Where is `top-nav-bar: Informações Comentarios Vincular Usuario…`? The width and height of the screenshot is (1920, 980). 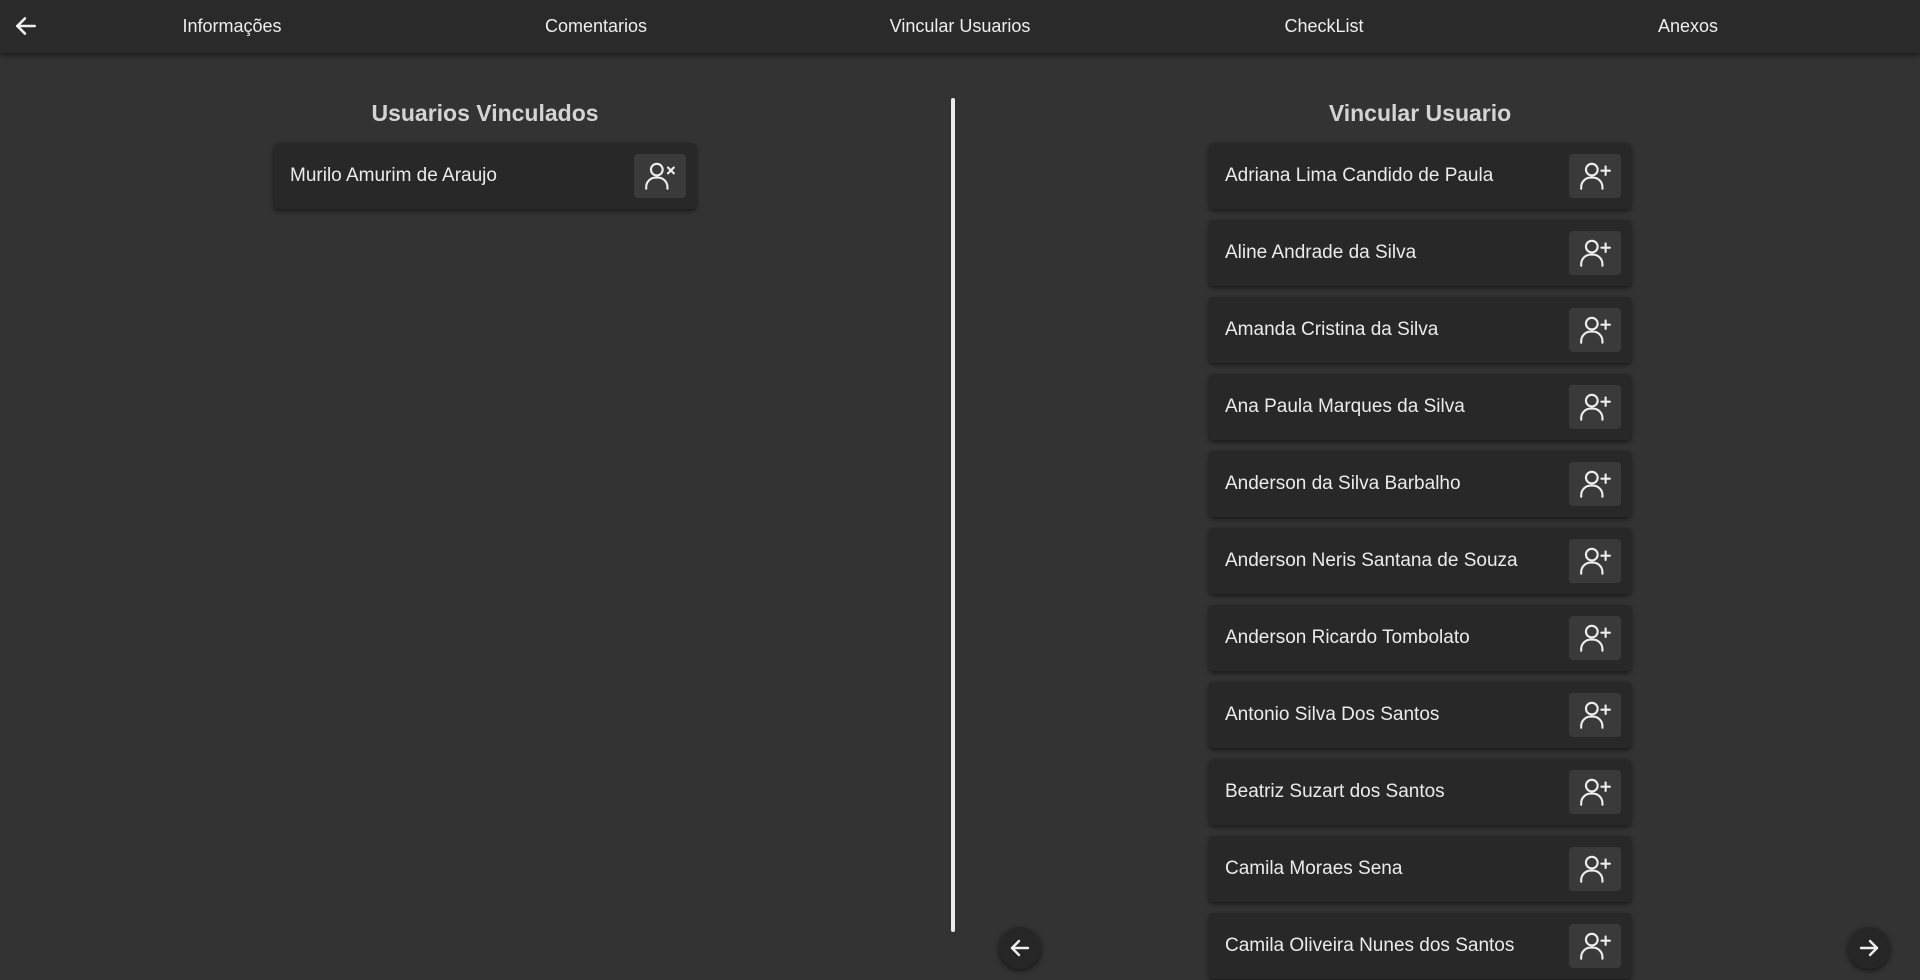
top-nav-bar: Informações Comentarios Vincular Usuario… is located at coordinates (960, 26).